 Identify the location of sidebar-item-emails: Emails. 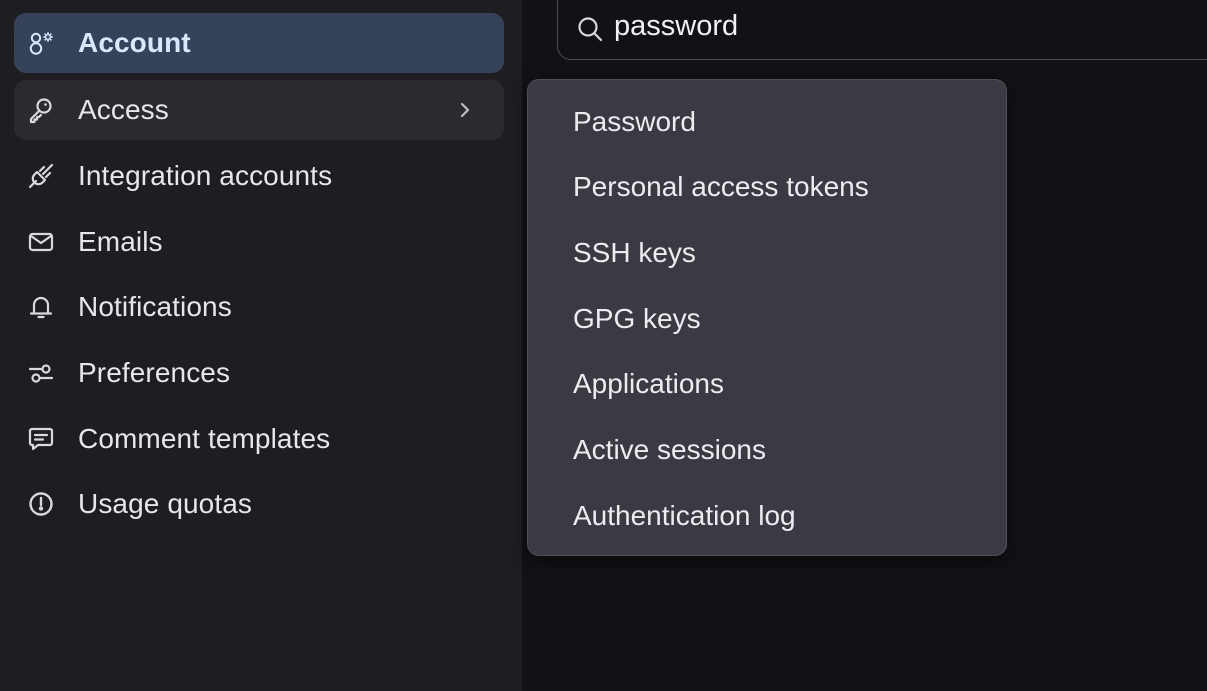
(259, 242).